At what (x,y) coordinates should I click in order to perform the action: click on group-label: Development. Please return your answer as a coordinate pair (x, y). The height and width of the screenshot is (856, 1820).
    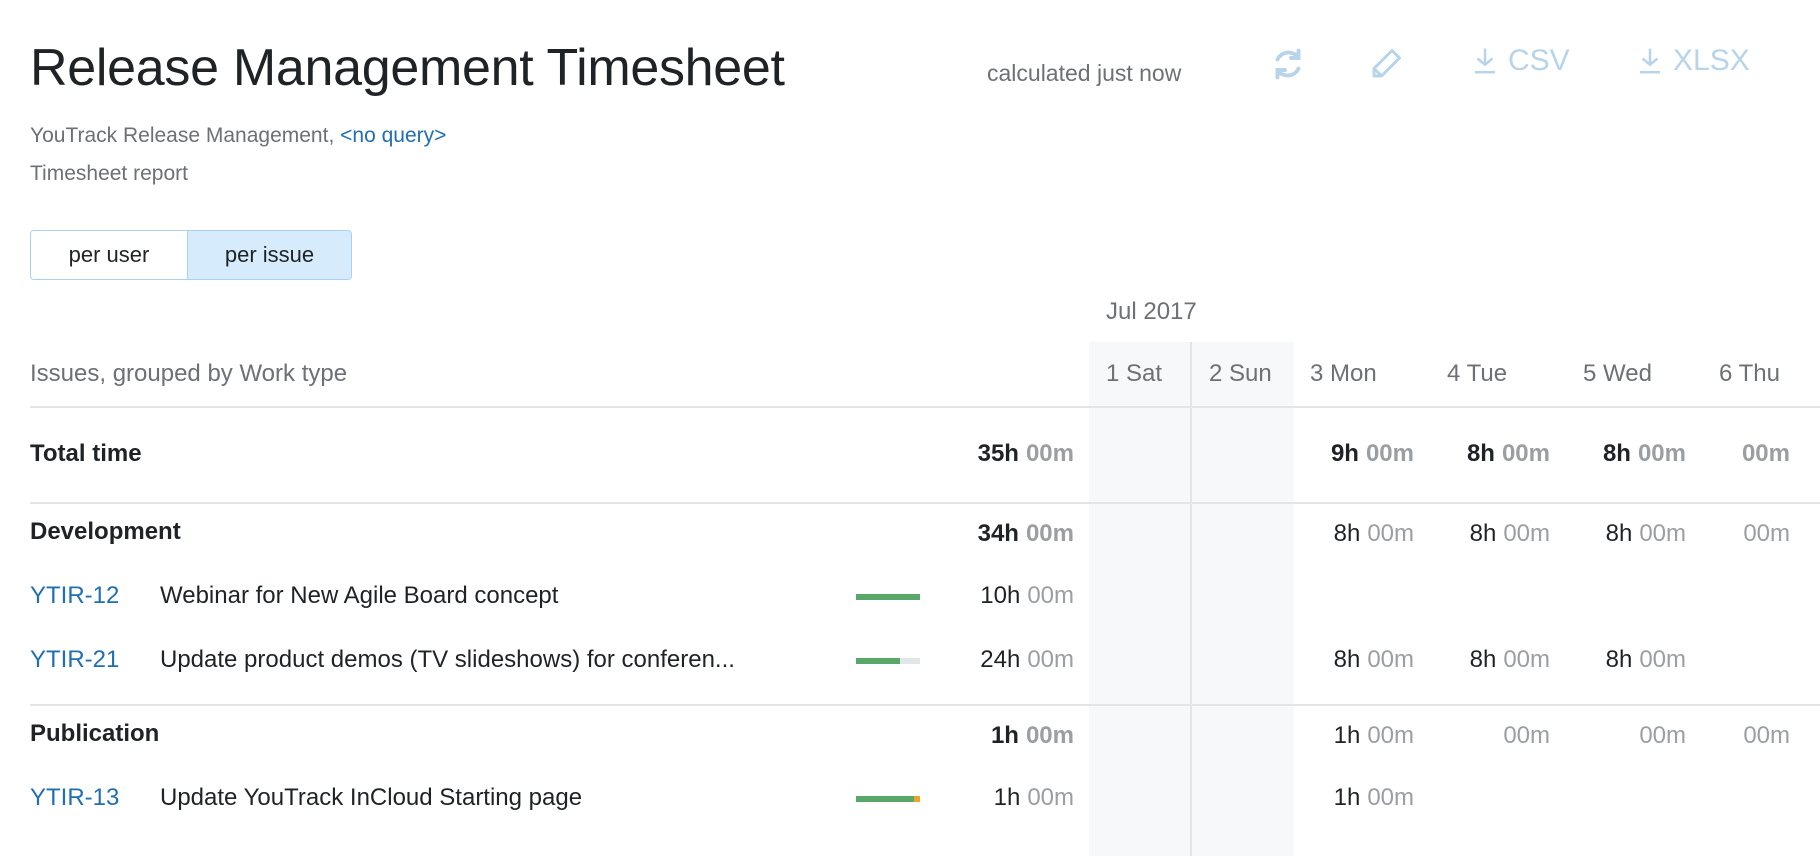
    Looking at the image, I should click on (105, 531).